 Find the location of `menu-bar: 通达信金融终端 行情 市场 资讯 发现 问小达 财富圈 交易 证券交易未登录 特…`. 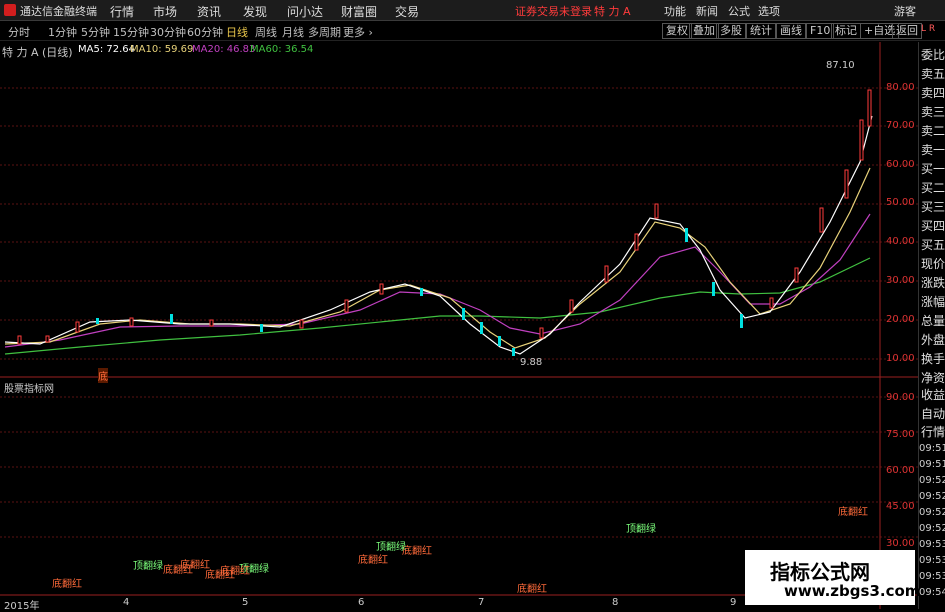

menu-bar: 通达信金融终端 行情 市场 资讯 发现 问小达 财富圈 交易 证券交易未登录 特… is located at coordinates (472, 10).